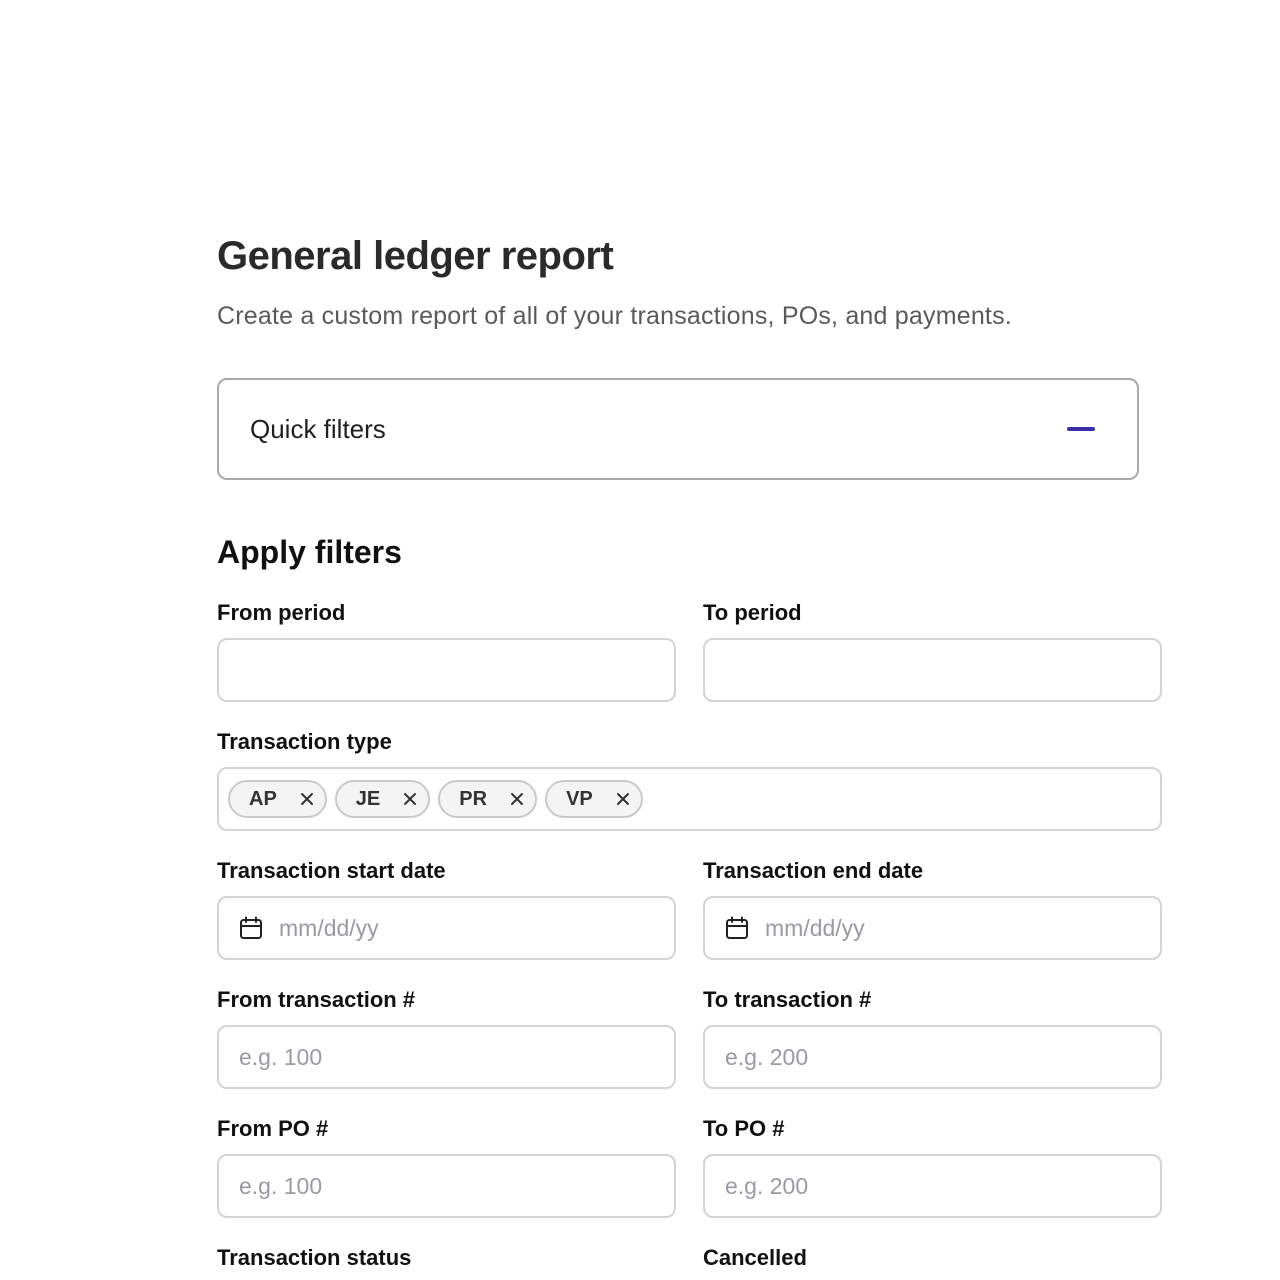 This screenshot has width=1280, height=1280. I want to click on cancelled-label: Cancelled, so click(755, 1257).